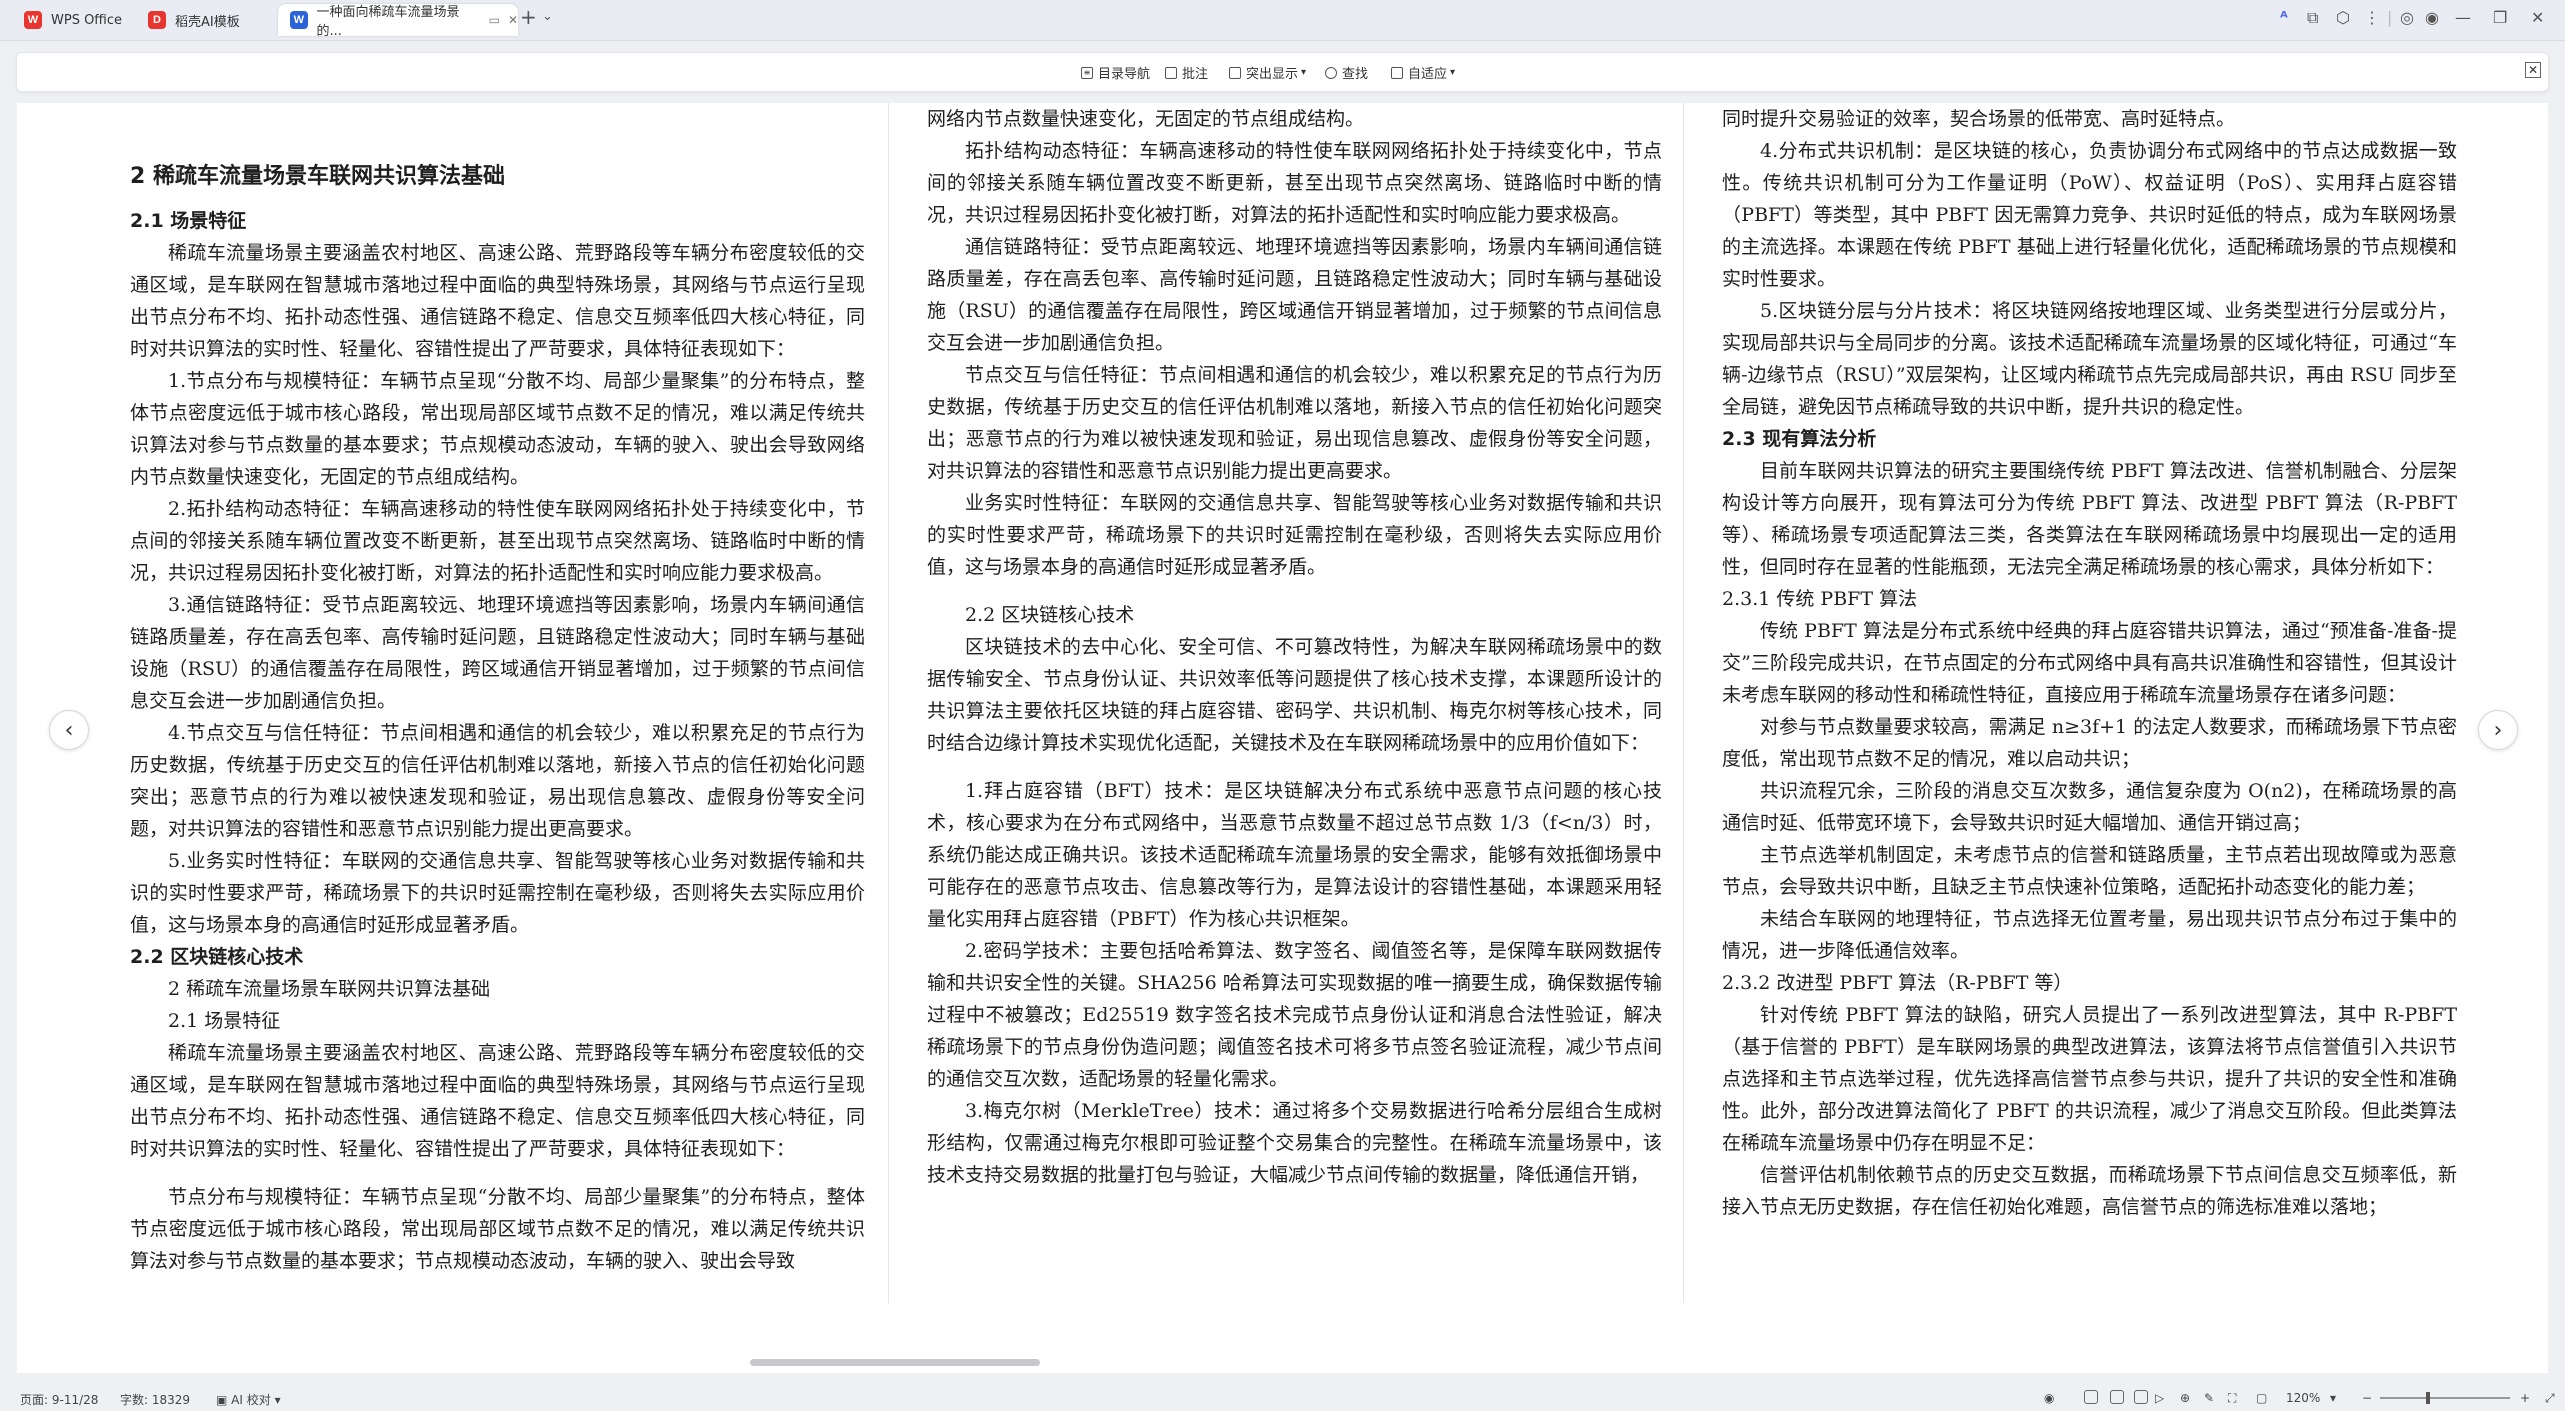 The height and width of the screenshot is (1411, 2565). Describe the element at coordinates (2261, 1398) in the screenshot. I see `zoom-fit-icon: ▢` at that location.